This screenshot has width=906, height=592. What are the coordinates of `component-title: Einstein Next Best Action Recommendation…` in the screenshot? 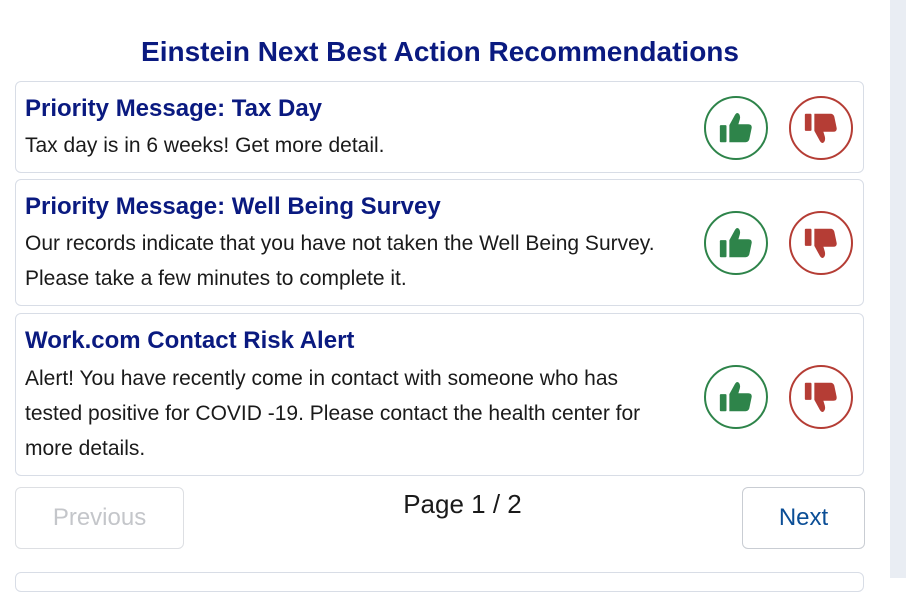 It's located at (440, 51).